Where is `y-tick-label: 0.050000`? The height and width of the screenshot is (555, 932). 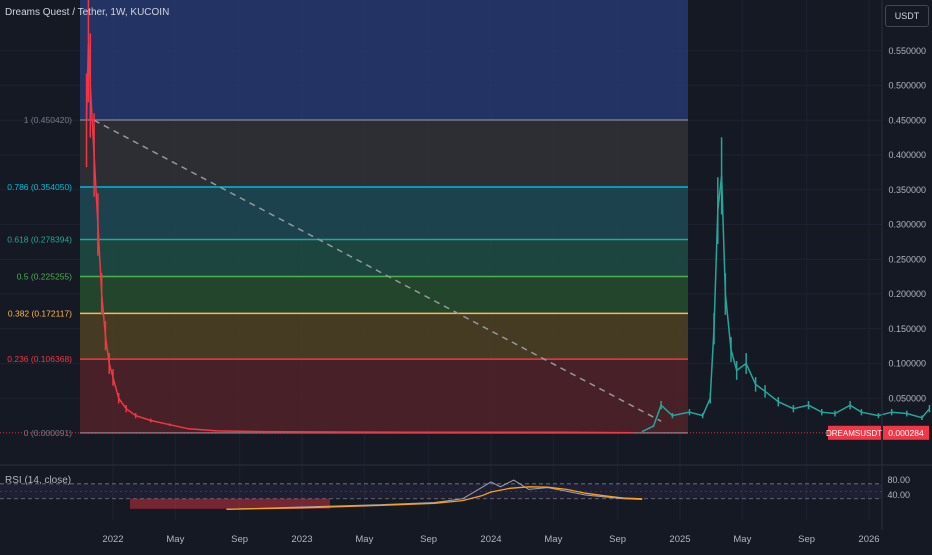 y-tick-label: 0.050000 is located at coordinates (907, 398).